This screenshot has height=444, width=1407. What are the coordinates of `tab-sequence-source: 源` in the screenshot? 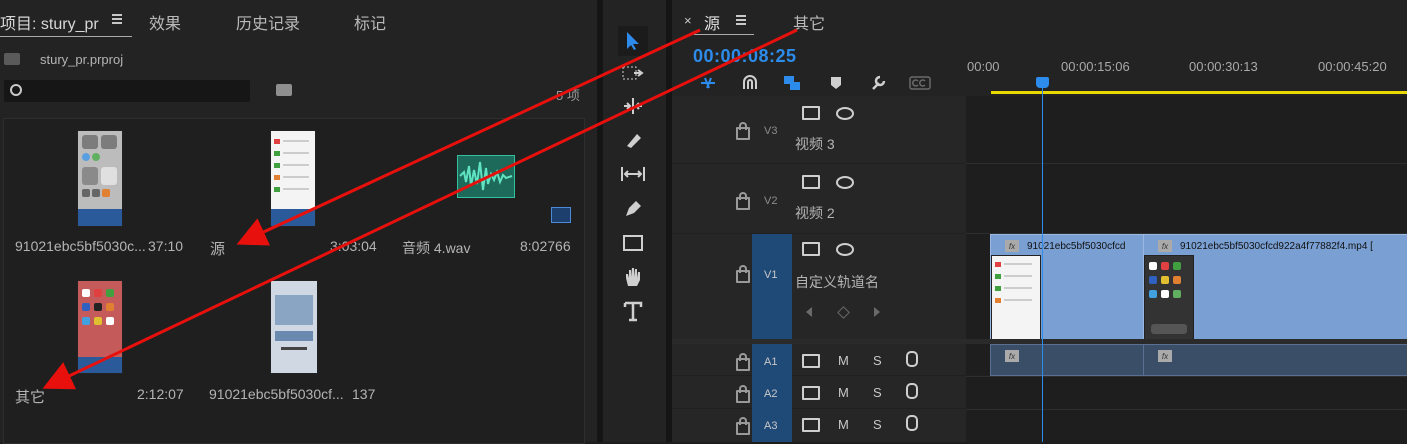 It's located at (712, 22).